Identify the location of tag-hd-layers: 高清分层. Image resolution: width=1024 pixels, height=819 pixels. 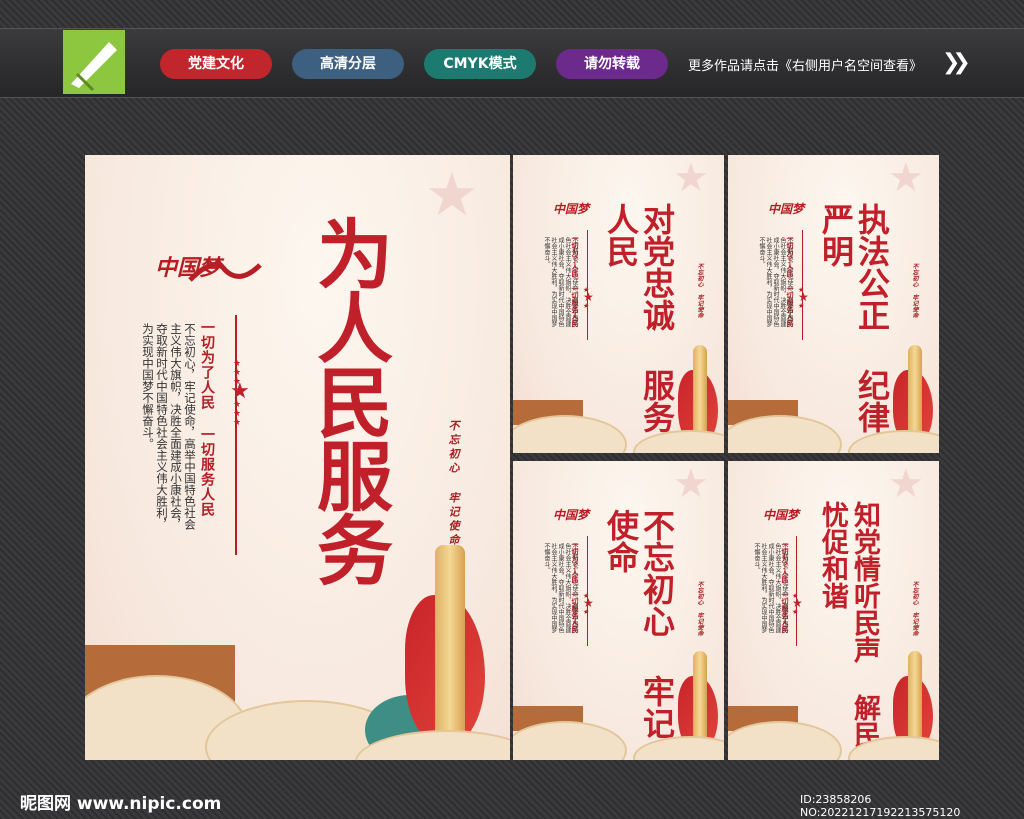
(348, 64).